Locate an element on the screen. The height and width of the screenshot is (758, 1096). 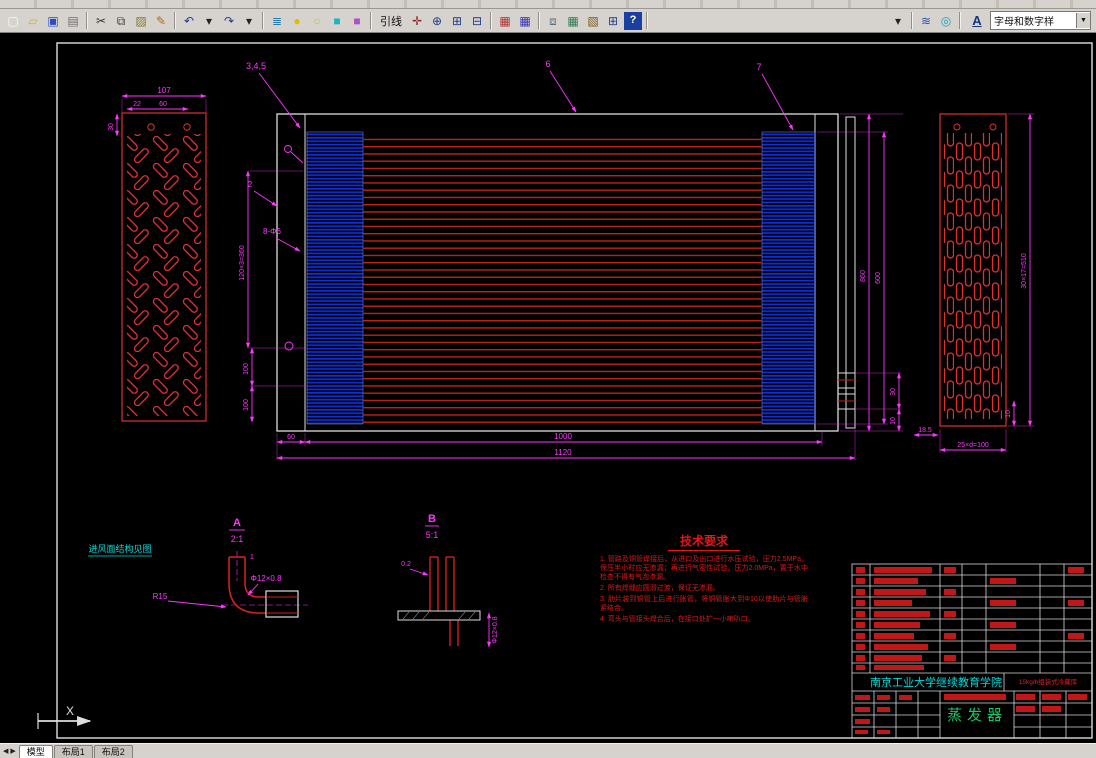
dim-100-a: 100 is located at coordinates (246, 369).